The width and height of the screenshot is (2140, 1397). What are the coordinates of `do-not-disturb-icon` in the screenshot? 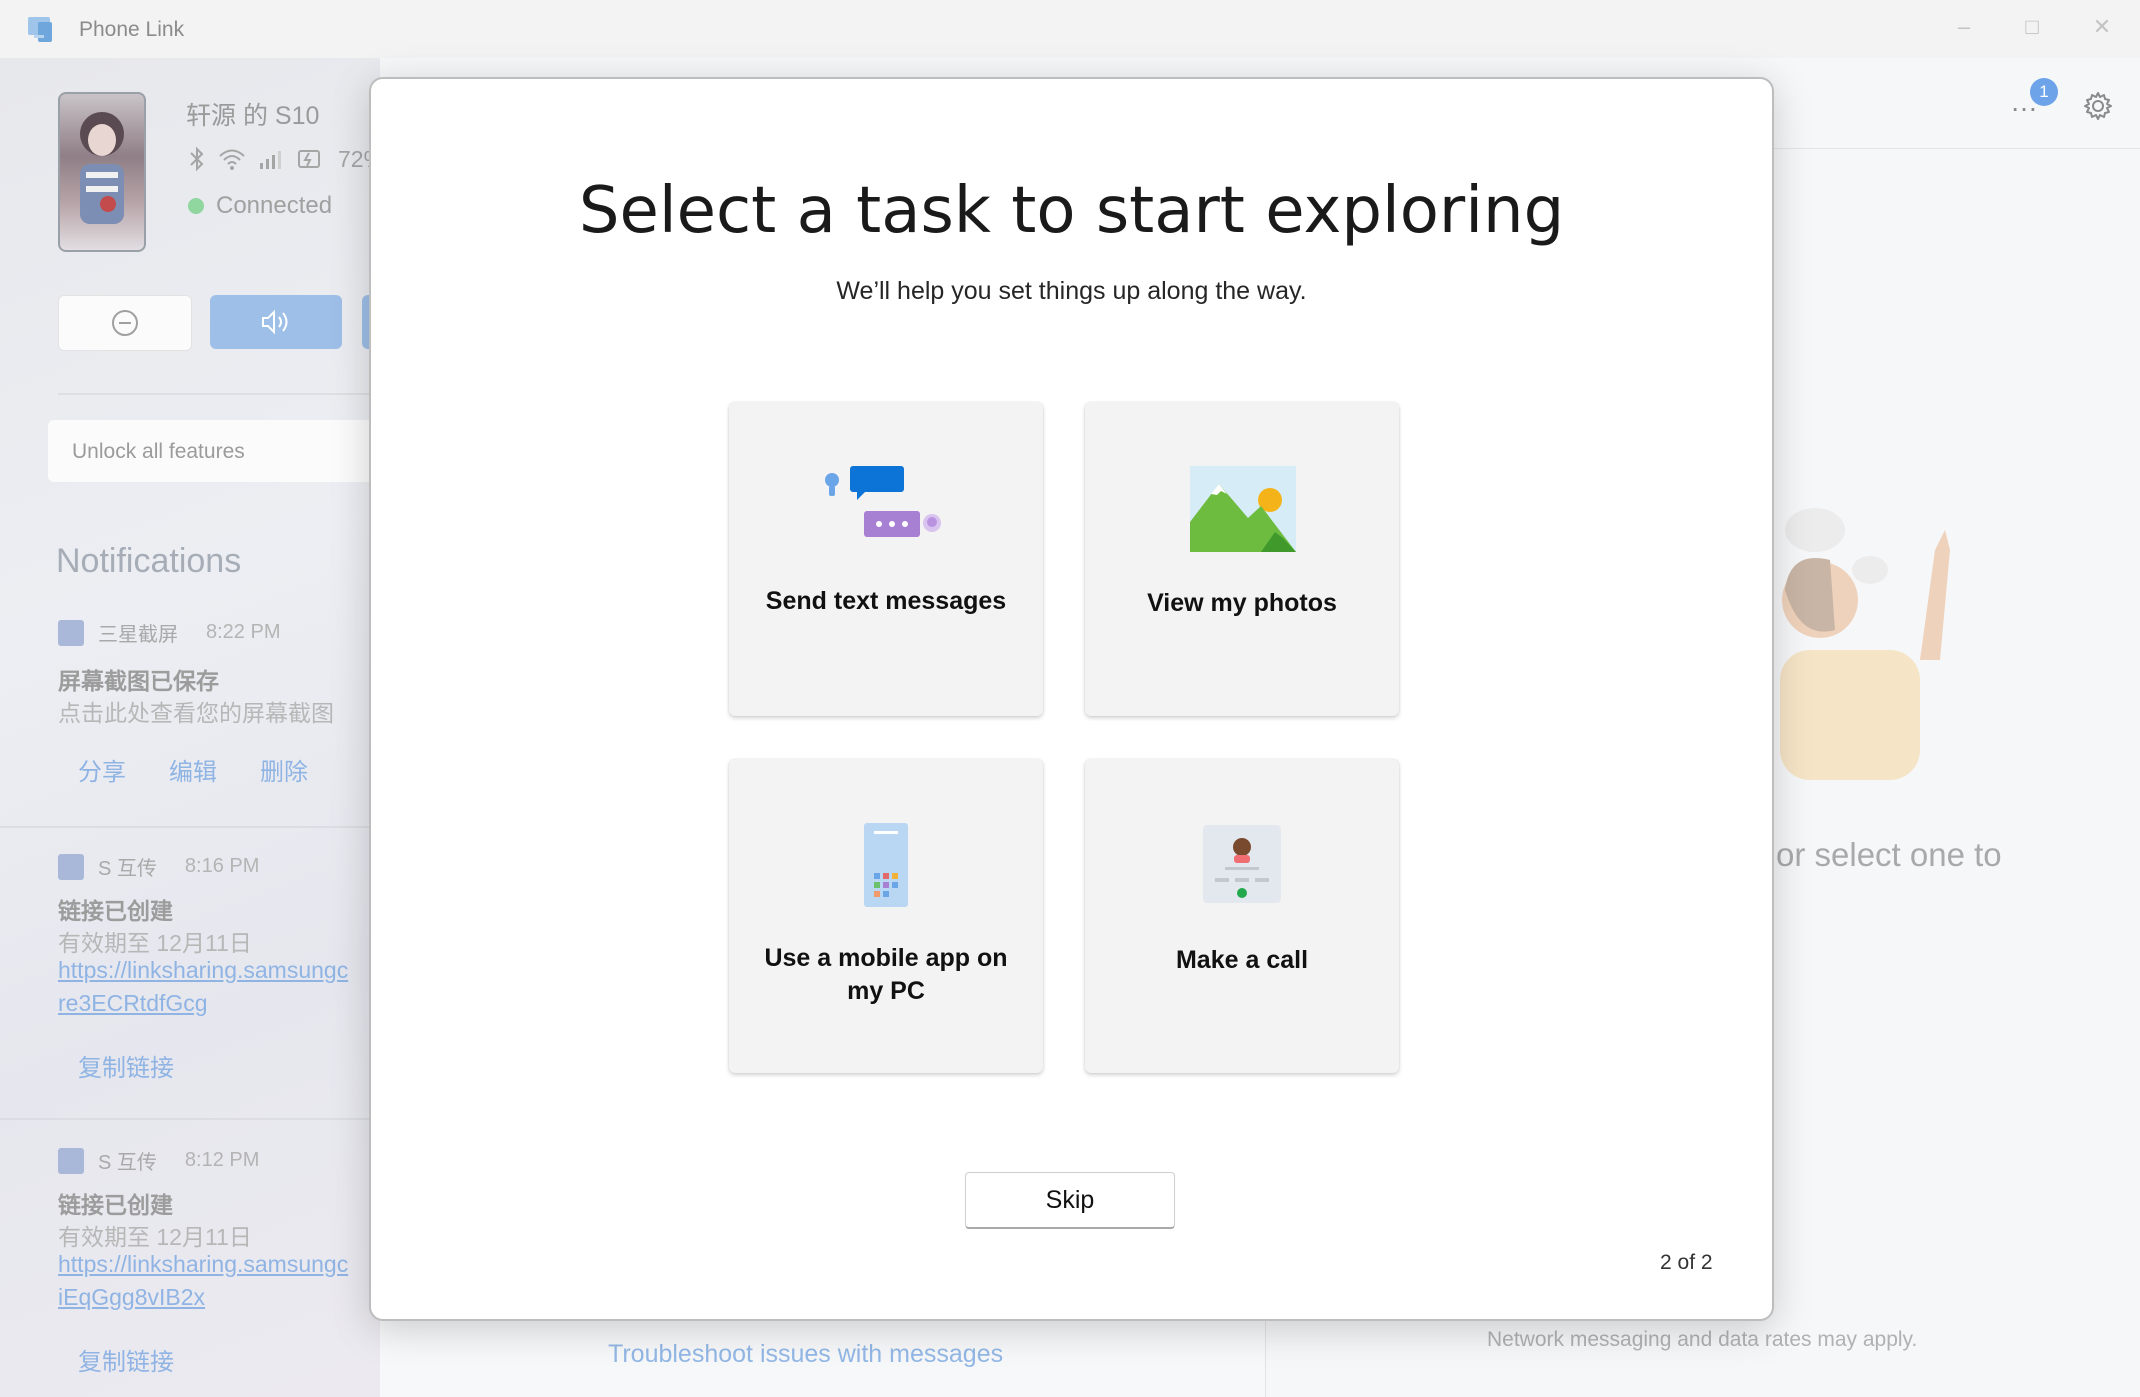 It's located at (125, 323).